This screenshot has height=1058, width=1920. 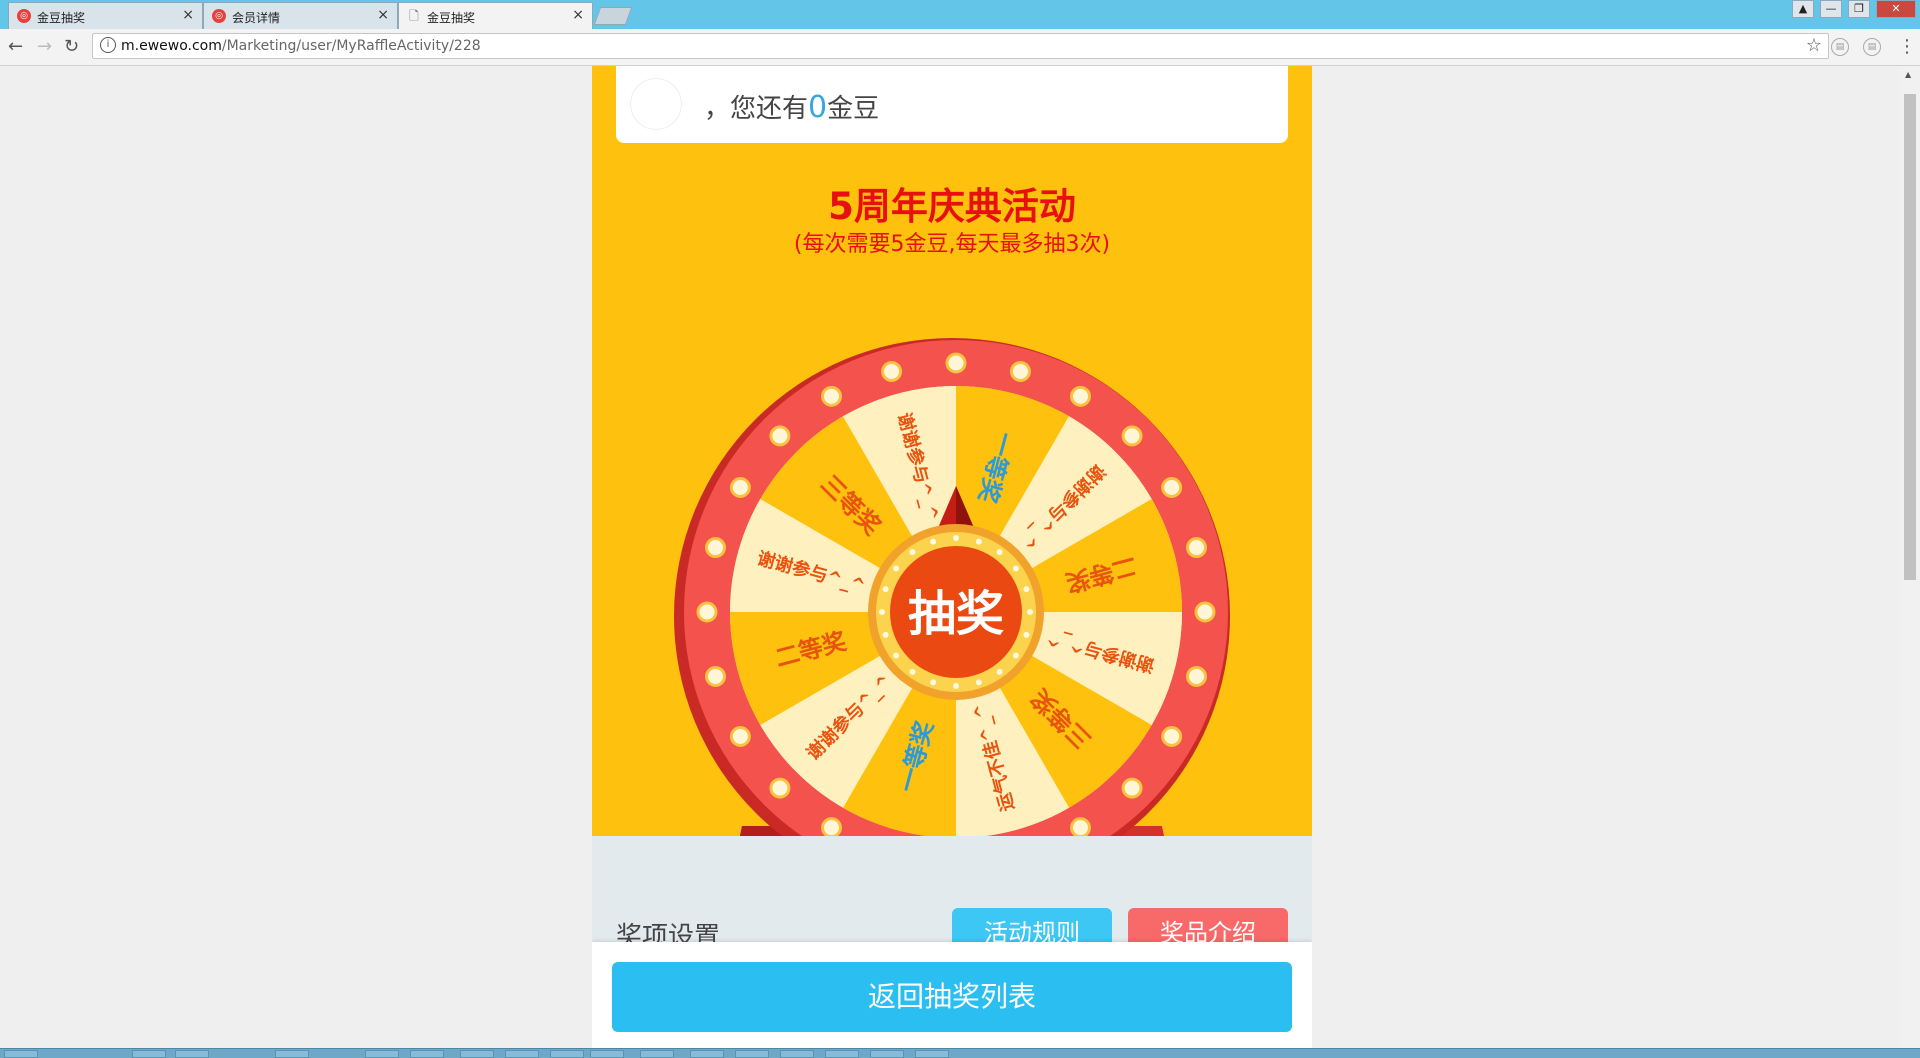 I want to click on page-scrollbar: ▲, so click(x=1910, y=557).